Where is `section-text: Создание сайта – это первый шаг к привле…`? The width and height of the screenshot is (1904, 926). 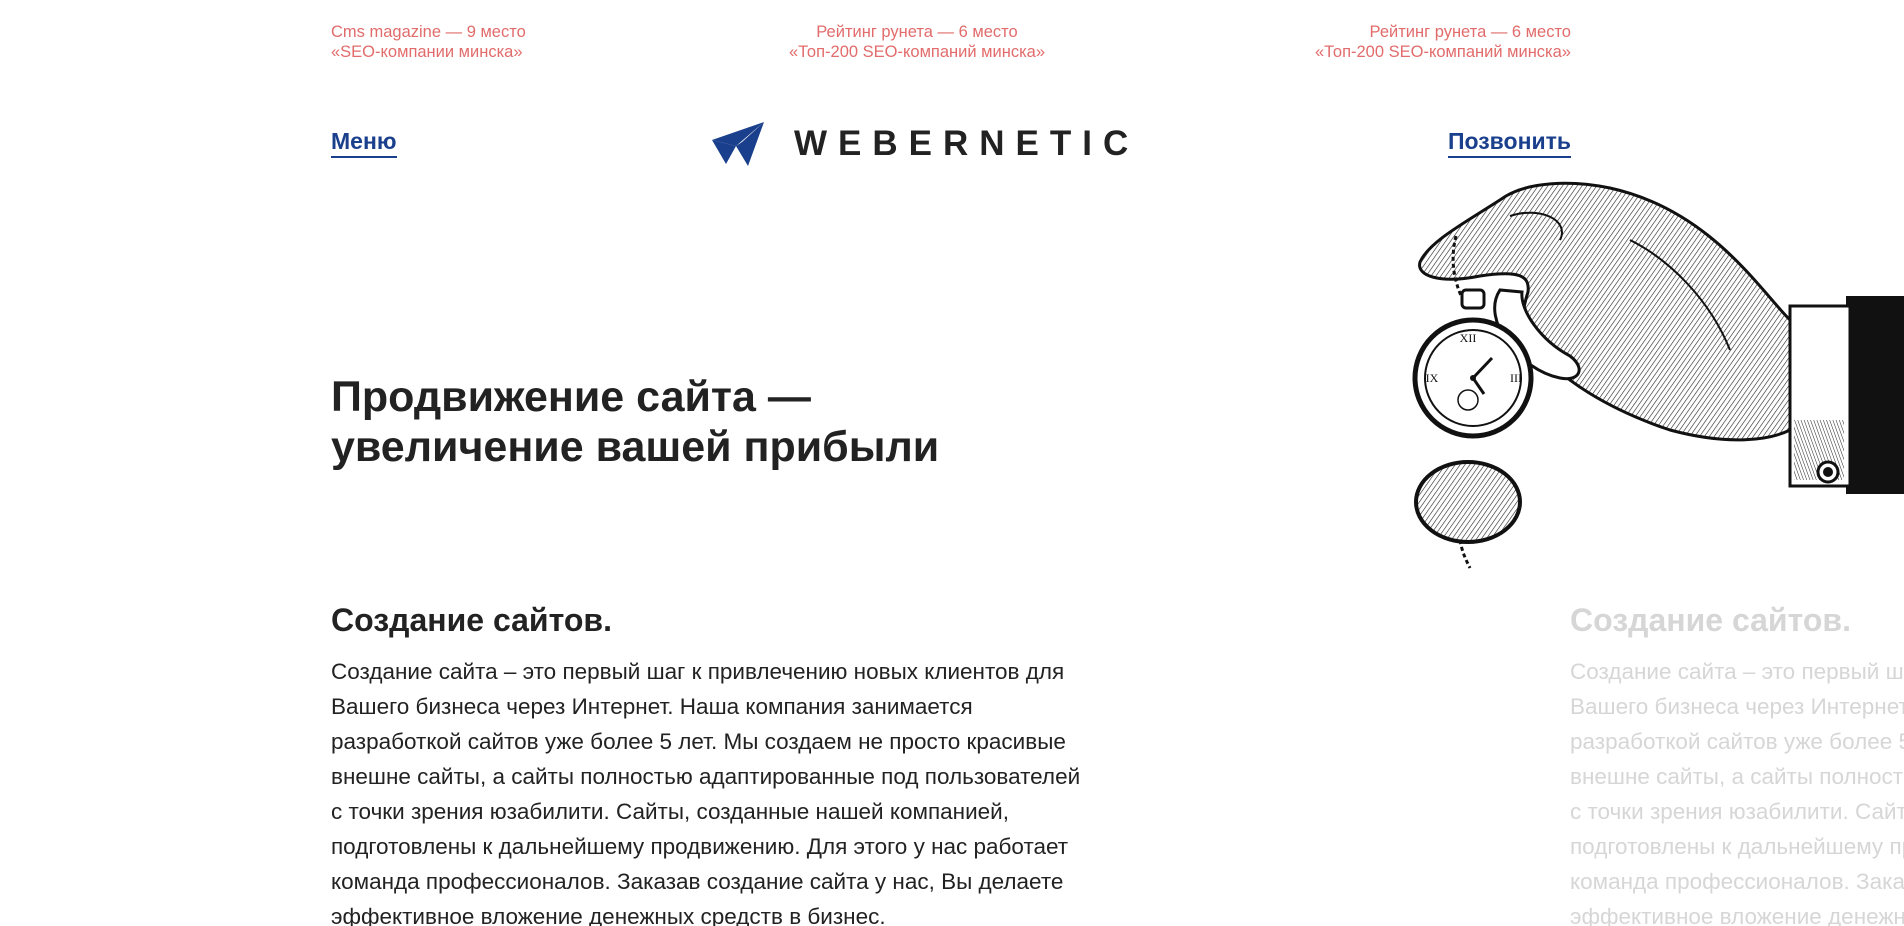 section-text: Создание сайта – это первый шаг к привле… is located at coordinates (706, 792).